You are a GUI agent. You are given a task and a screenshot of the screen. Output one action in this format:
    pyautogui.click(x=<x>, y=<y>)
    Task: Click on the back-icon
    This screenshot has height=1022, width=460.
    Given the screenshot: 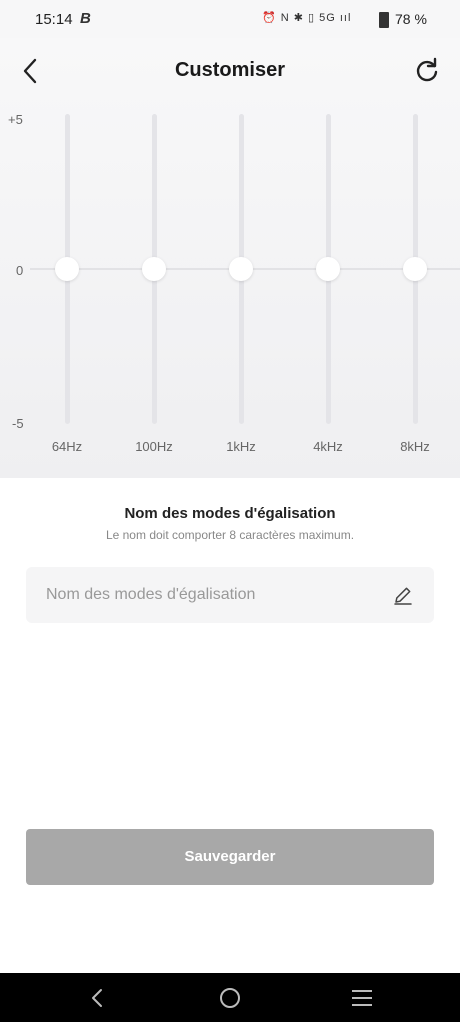 What is the action you would take?
    pyautogui.click(x=97, y=998)
    